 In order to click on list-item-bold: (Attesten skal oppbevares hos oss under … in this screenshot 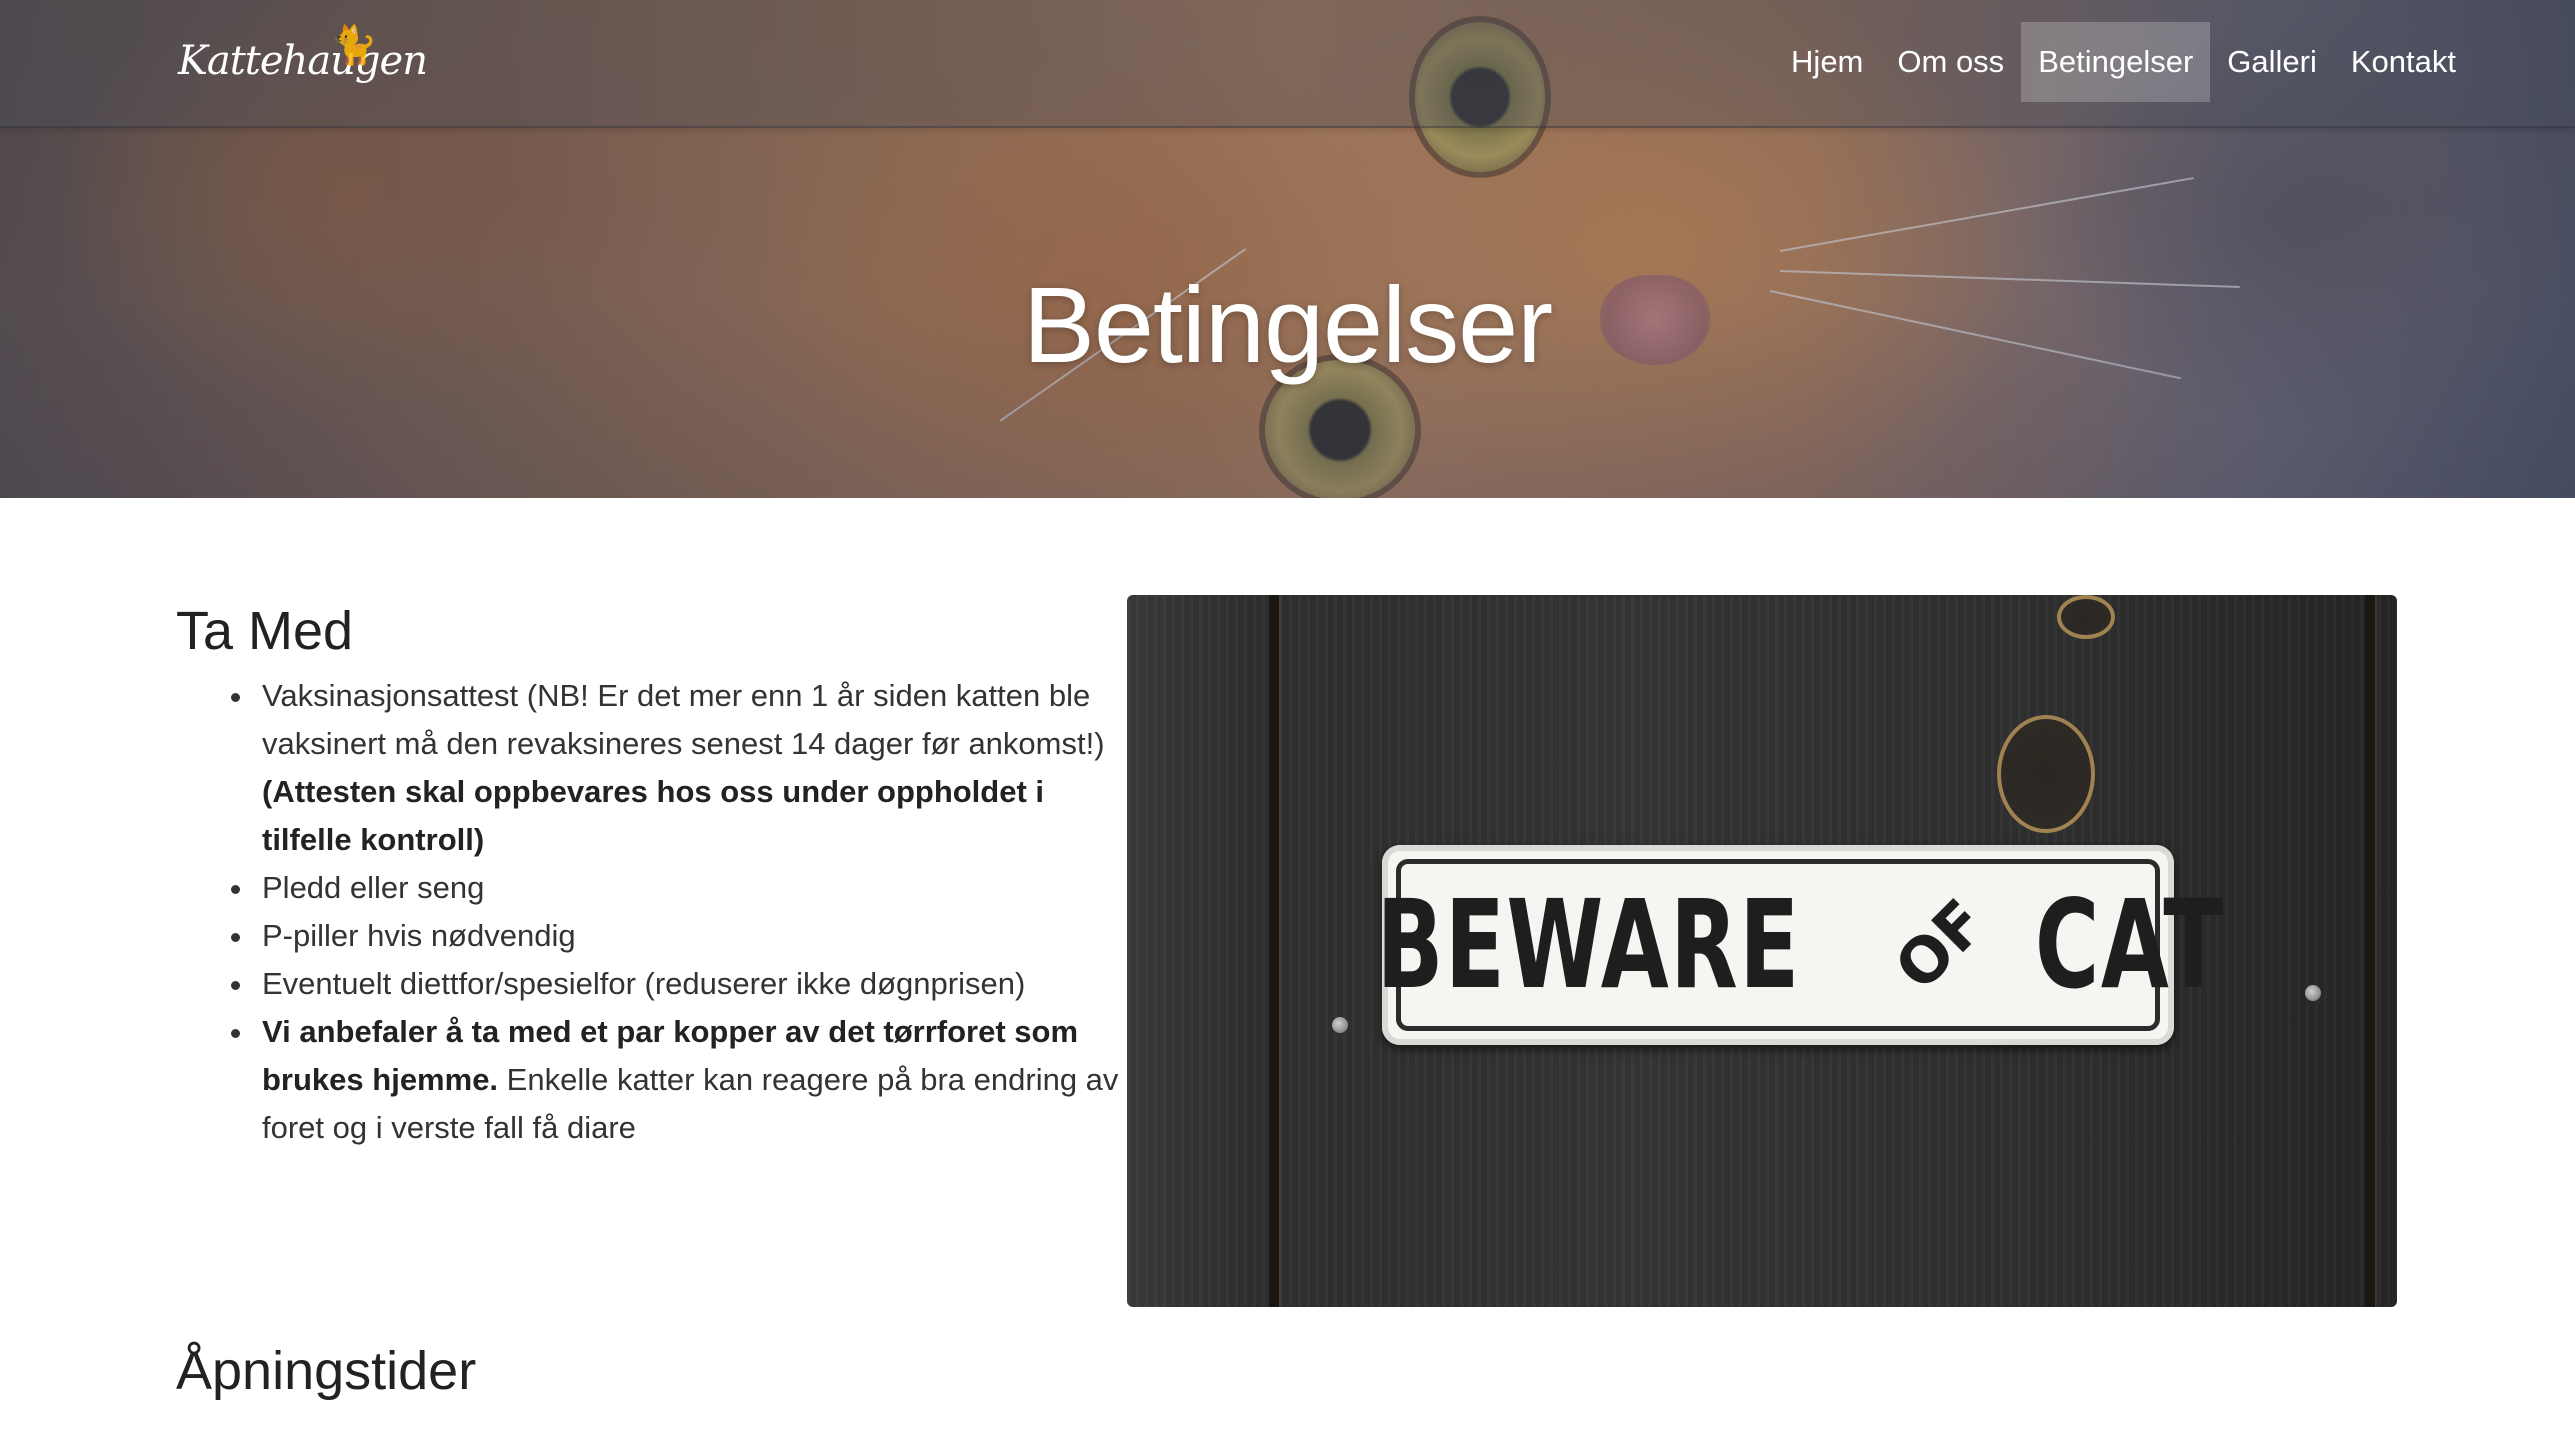, I will do `click(653, 815)`.